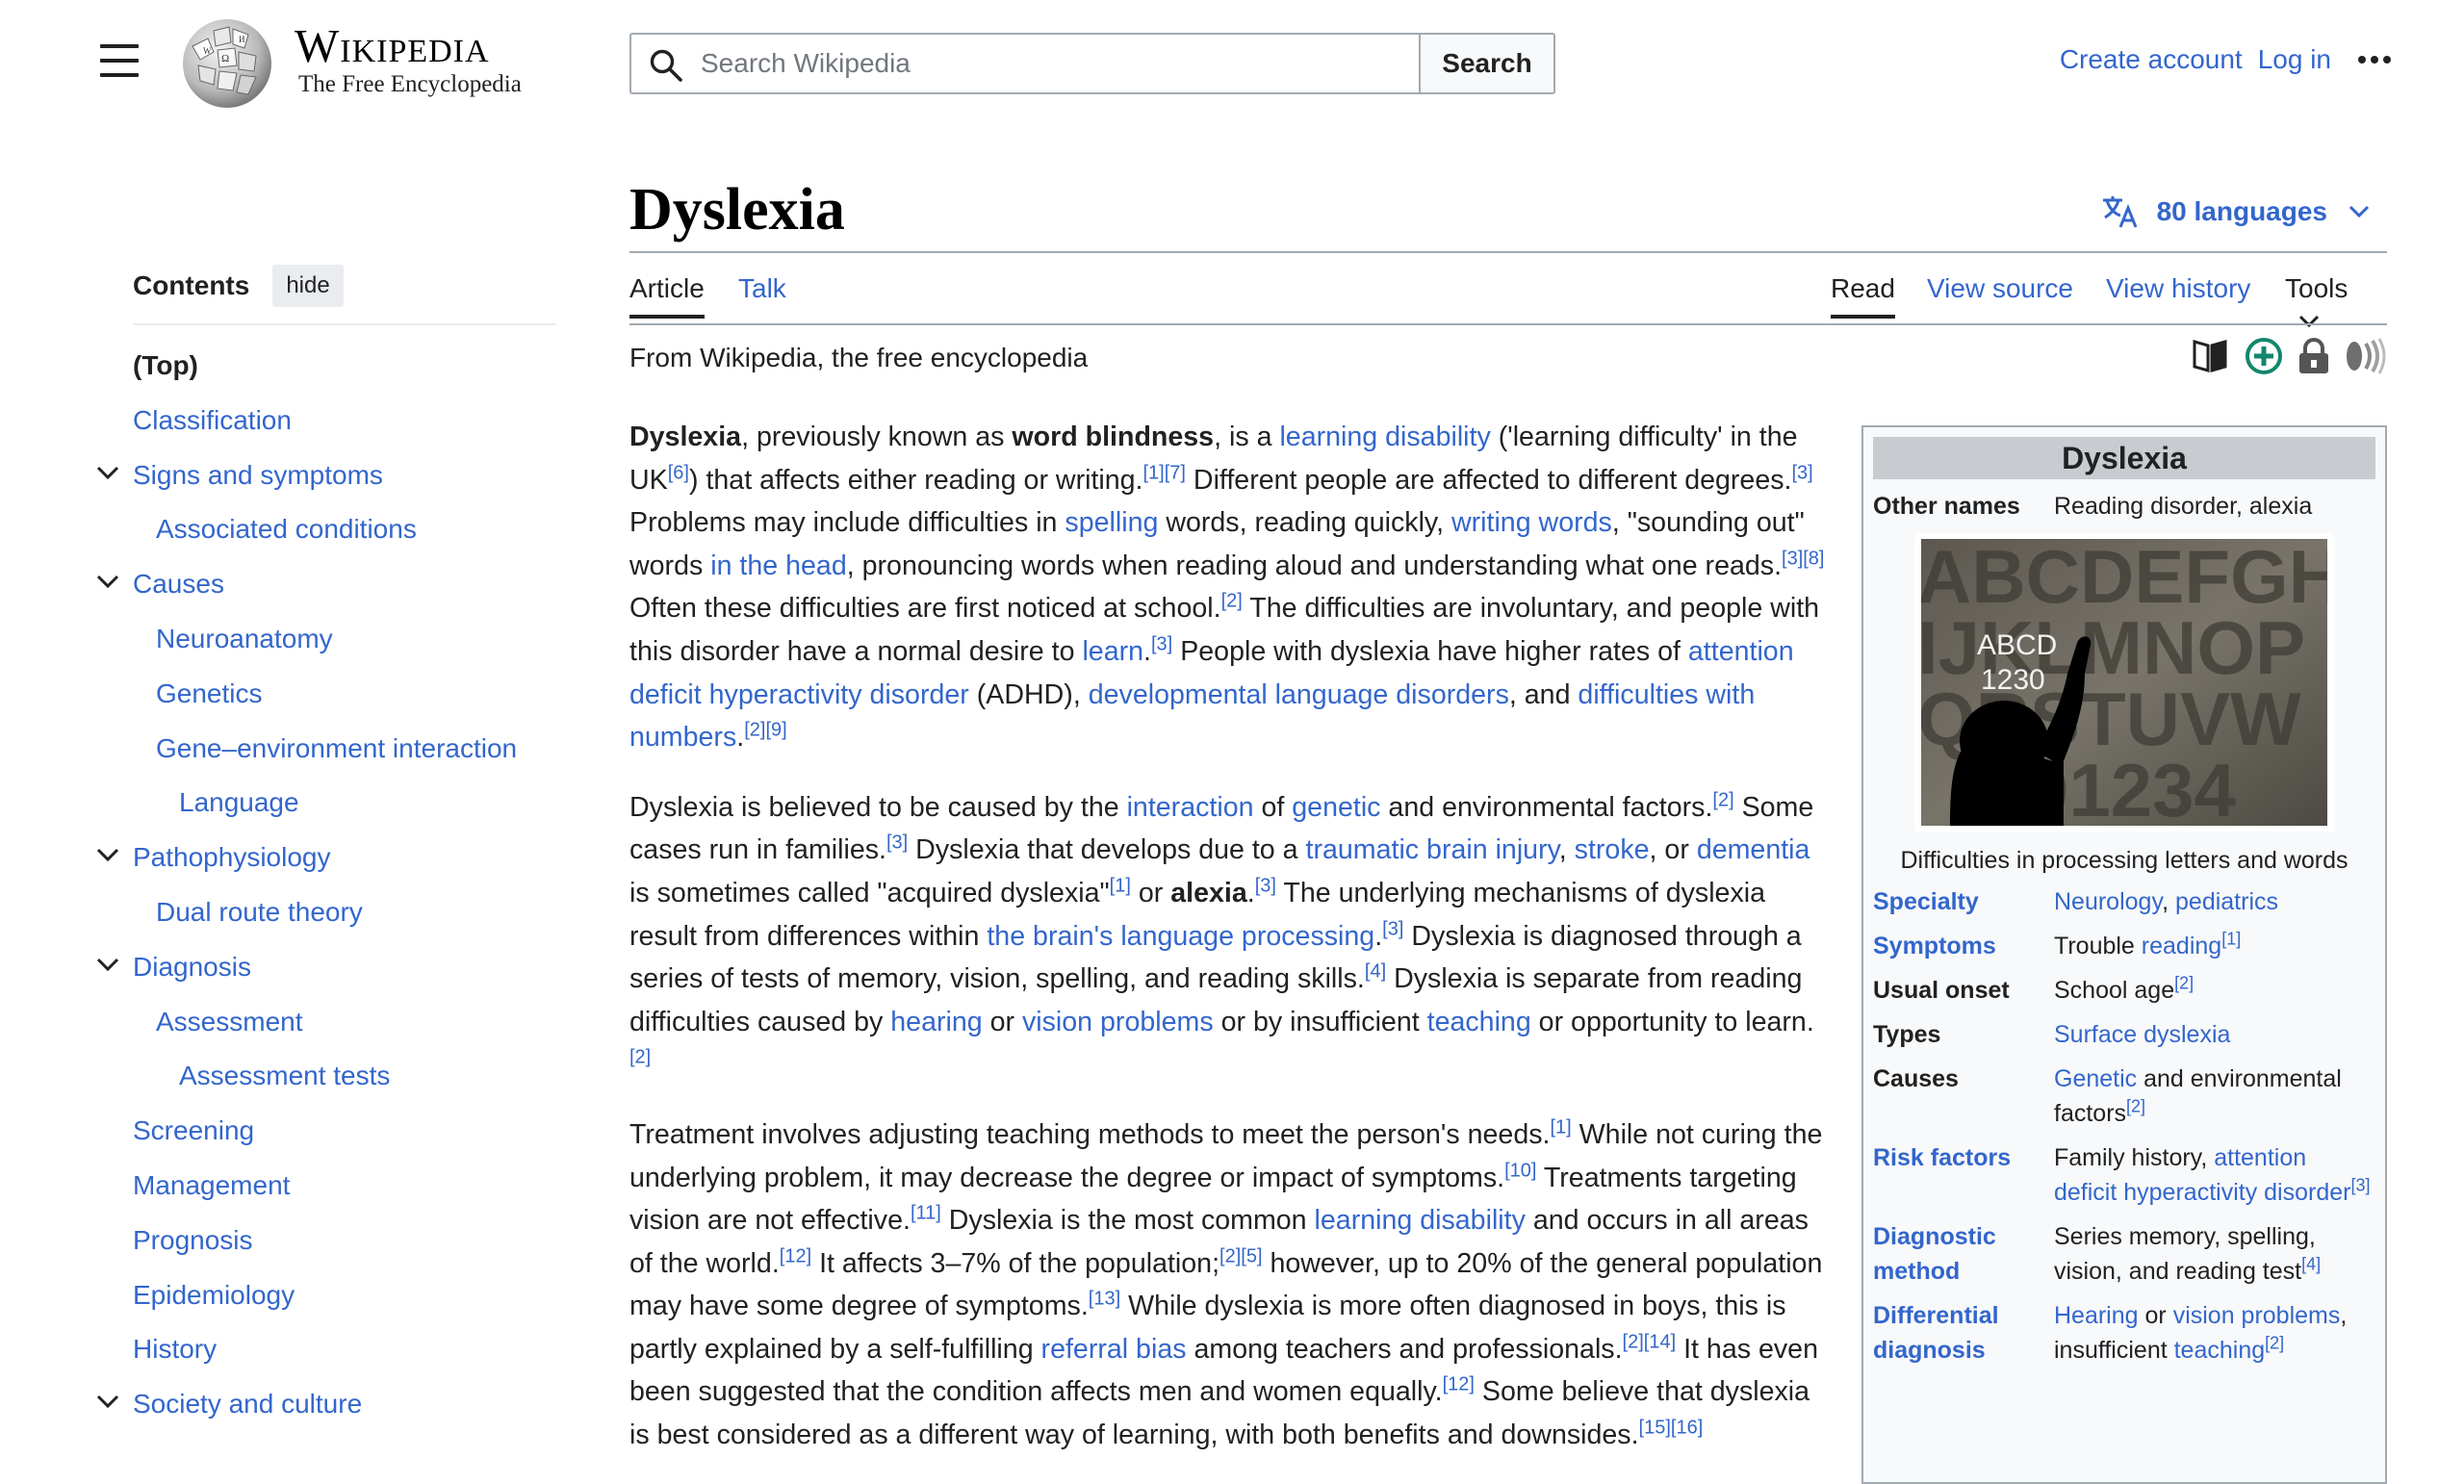  What do you see at coordinates (1753, 850) in the screenshot?
I see `wiki-link: dementia` at bounding box center [1753, 850].